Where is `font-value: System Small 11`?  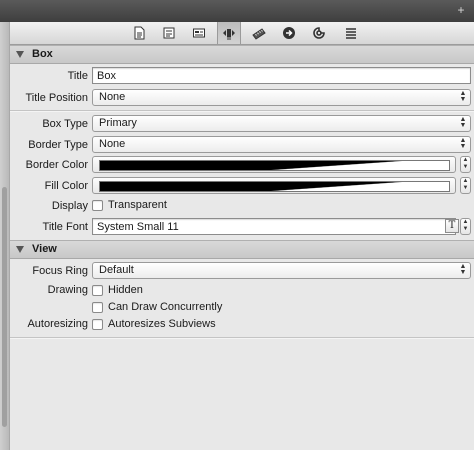
font-value: System Small 11 is located at coordinates (138, 227).